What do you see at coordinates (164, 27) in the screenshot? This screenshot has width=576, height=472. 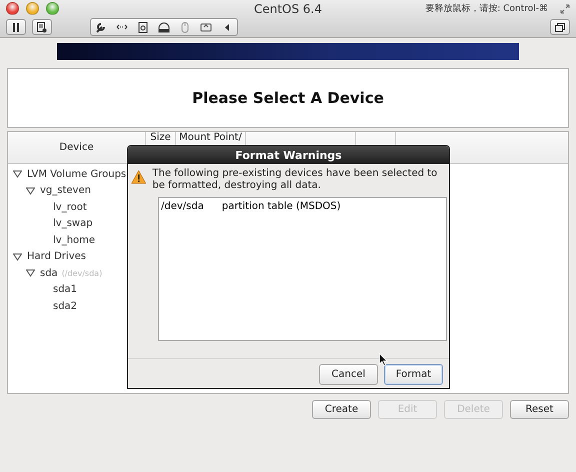 I see `drive-icon` at bounding box center [164, 27].